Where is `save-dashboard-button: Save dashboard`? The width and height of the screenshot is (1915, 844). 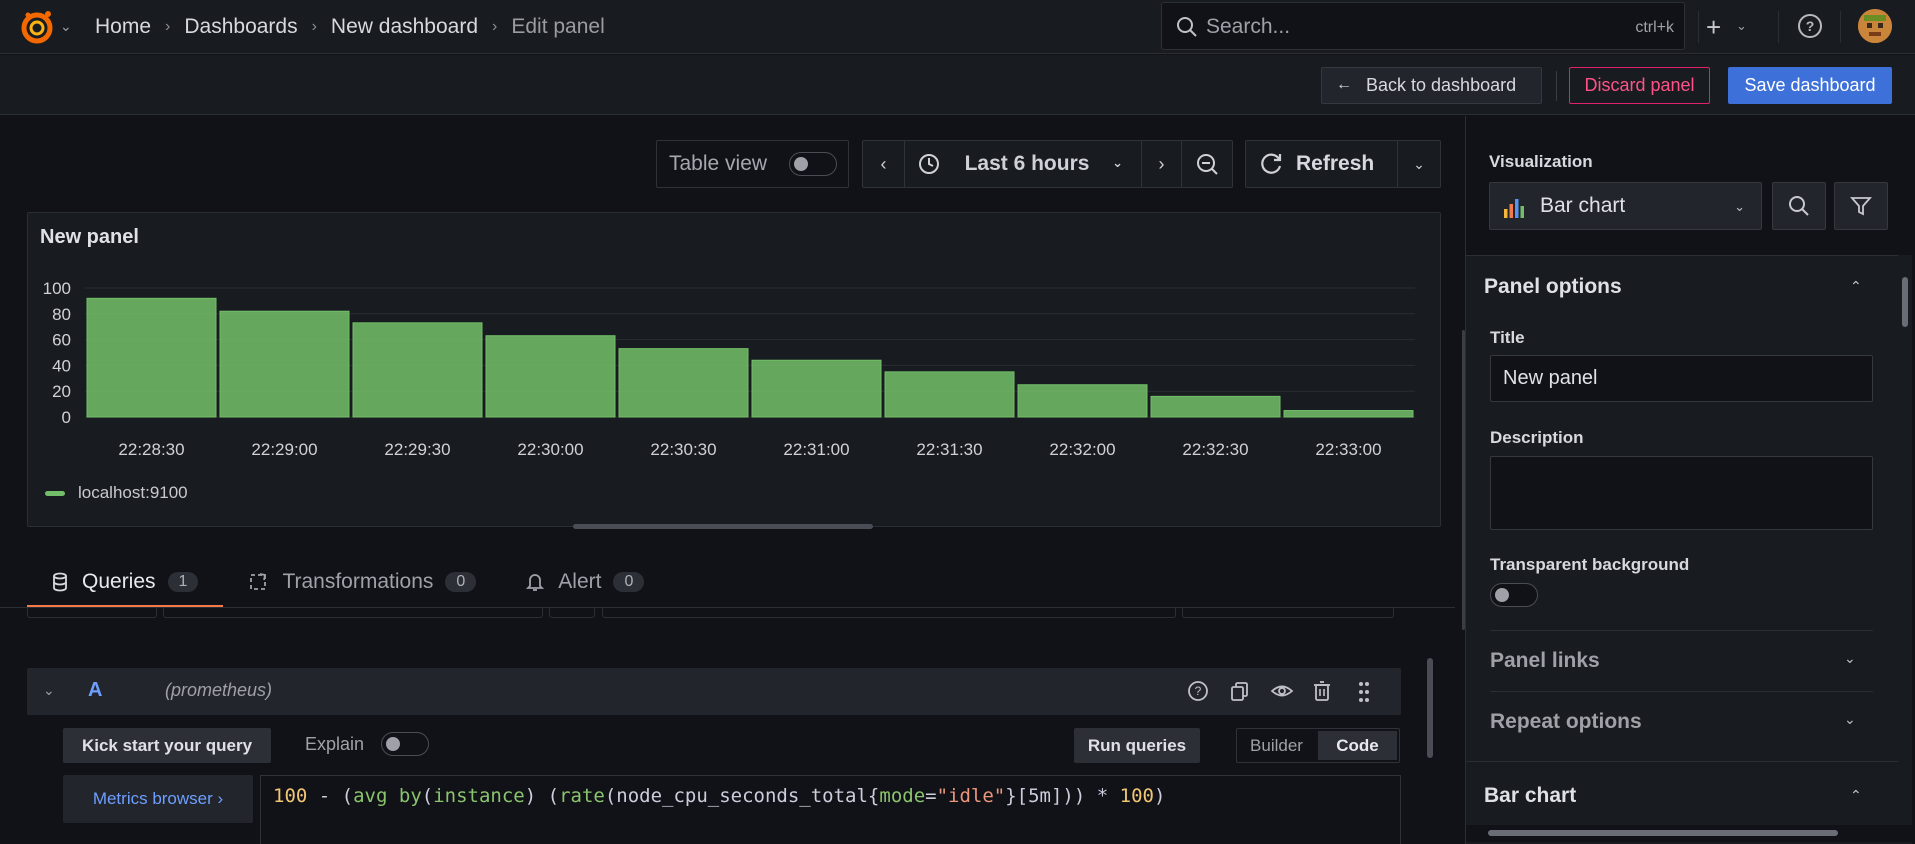 save-dashboard-button: Save dashboard is located at coordinates (1810, 85).